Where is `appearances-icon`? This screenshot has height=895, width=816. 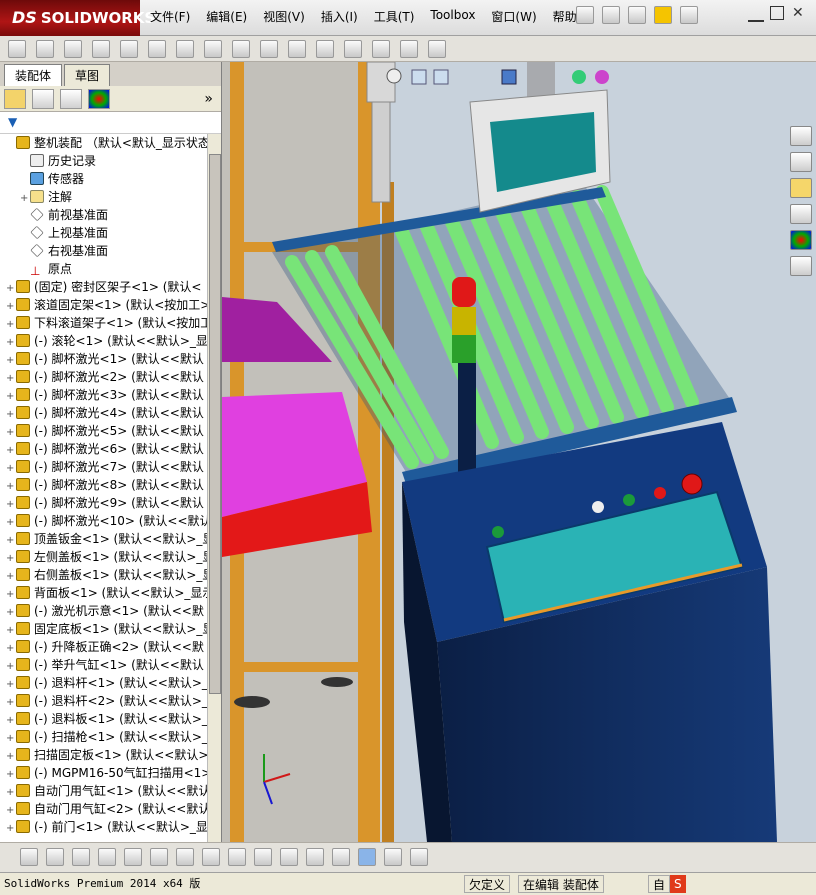
appearances-icon is located at coordinates (801, 240).